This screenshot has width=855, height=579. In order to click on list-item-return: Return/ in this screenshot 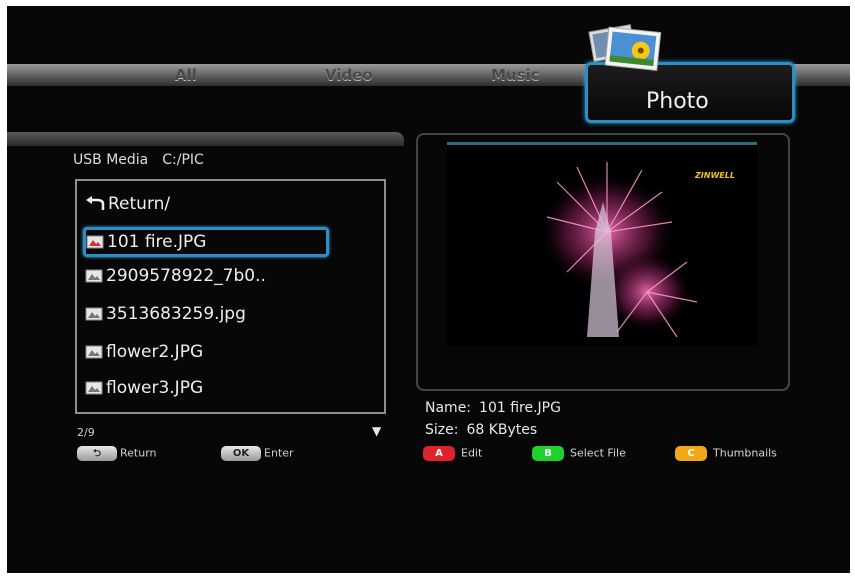, I will do `click(127, 204)`.